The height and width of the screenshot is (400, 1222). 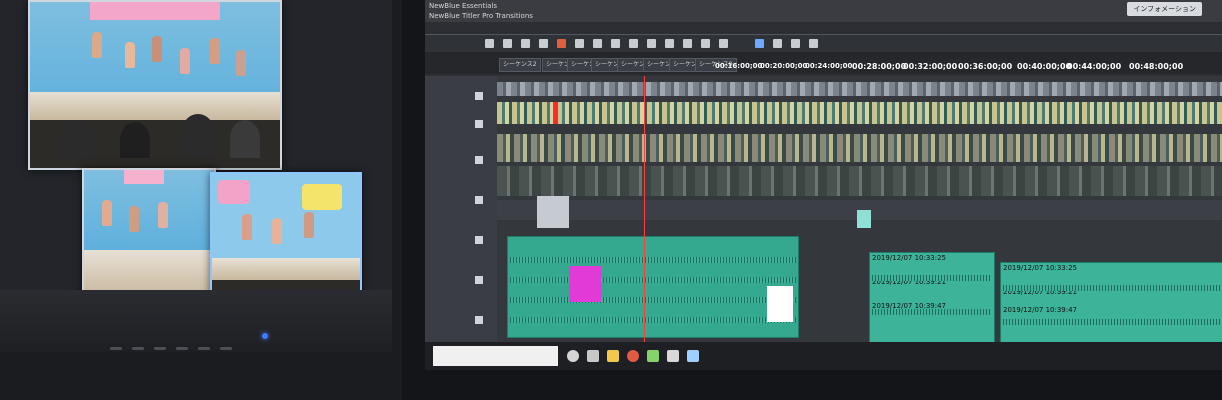 What do you see at coordinates (553, 212) in the screenshot?
I see `clip-block-gray` at bounding box center [553, 212].